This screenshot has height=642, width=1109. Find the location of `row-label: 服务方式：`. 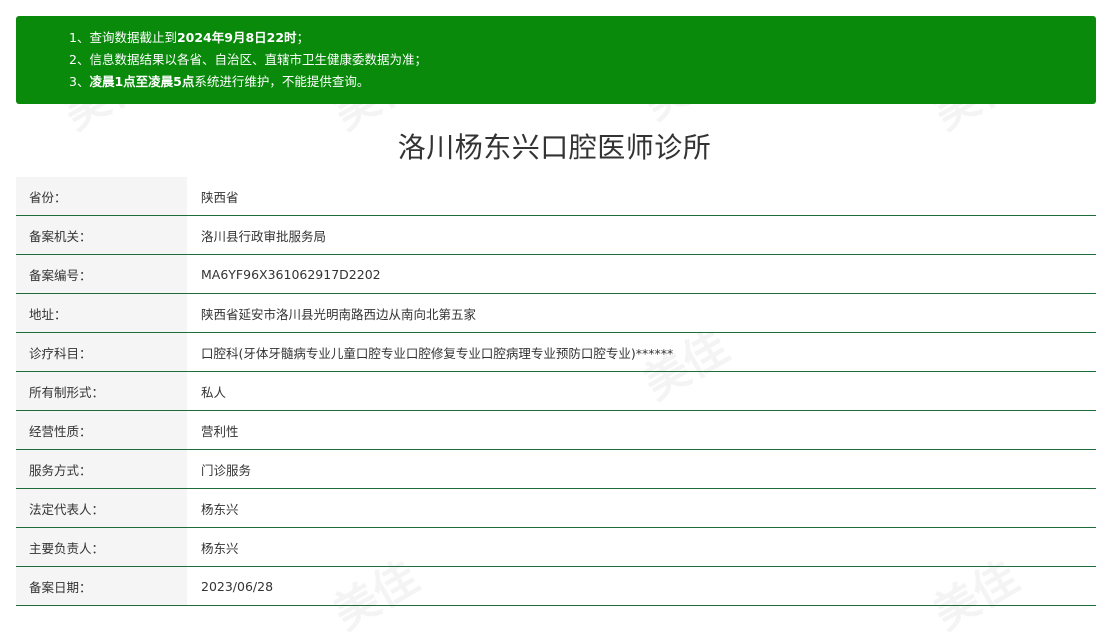

row-label: 服务方式： is located at coordinates (101, 469).